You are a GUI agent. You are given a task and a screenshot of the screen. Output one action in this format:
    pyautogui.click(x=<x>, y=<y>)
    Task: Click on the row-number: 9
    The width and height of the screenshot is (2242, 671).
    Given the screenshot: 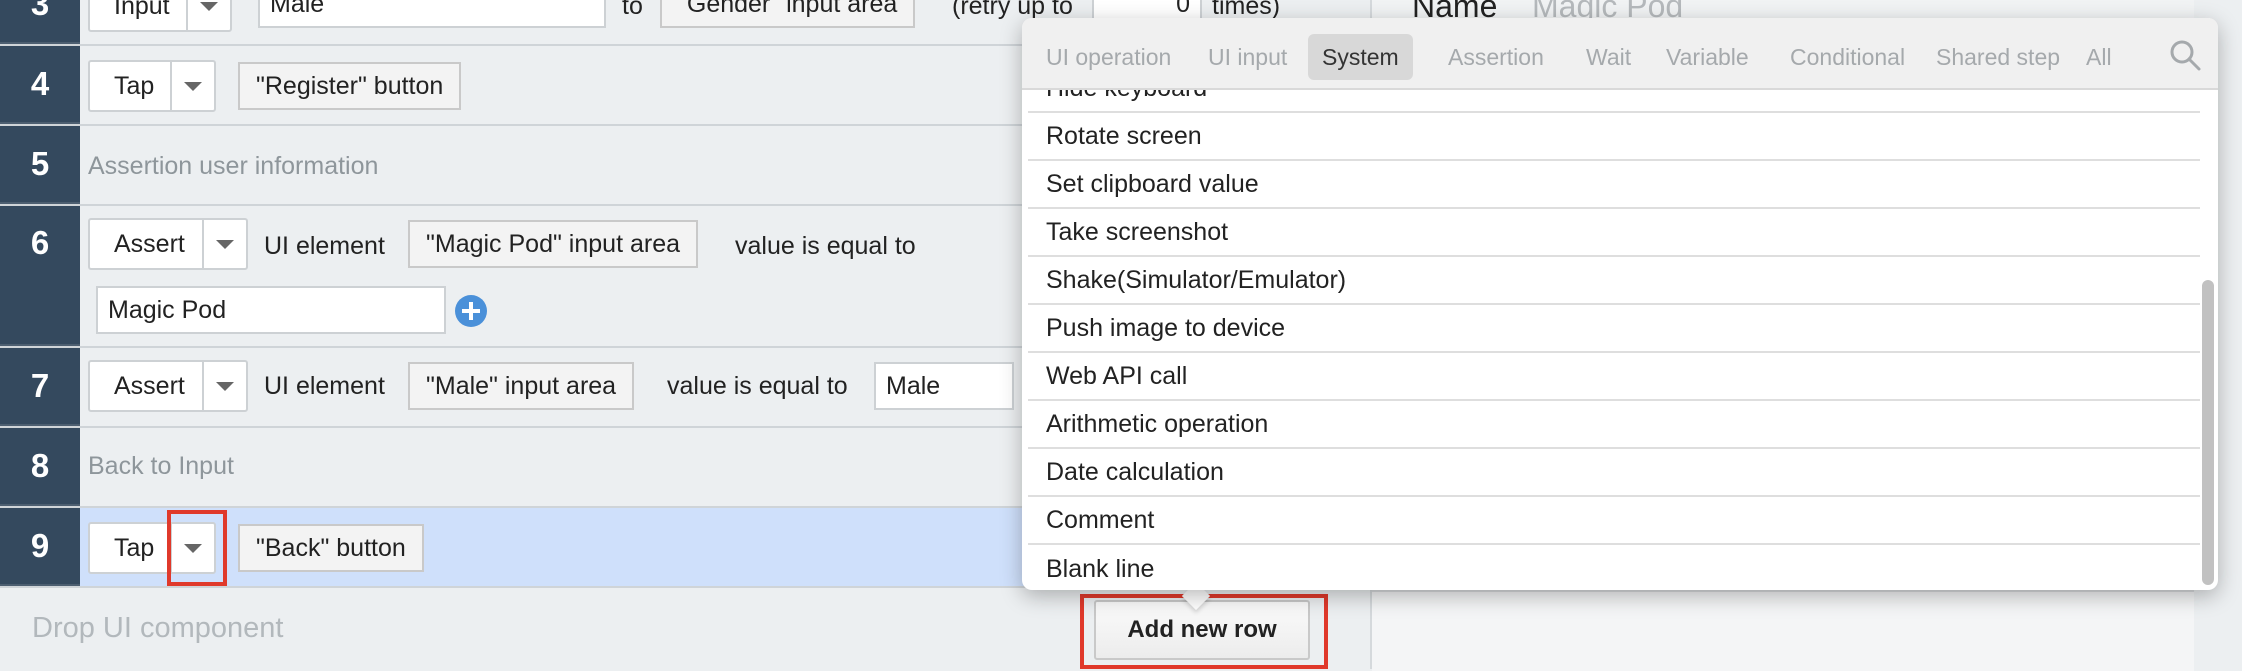 What is the action you would take?
    pyautogui.click(x=40, y=547)
    